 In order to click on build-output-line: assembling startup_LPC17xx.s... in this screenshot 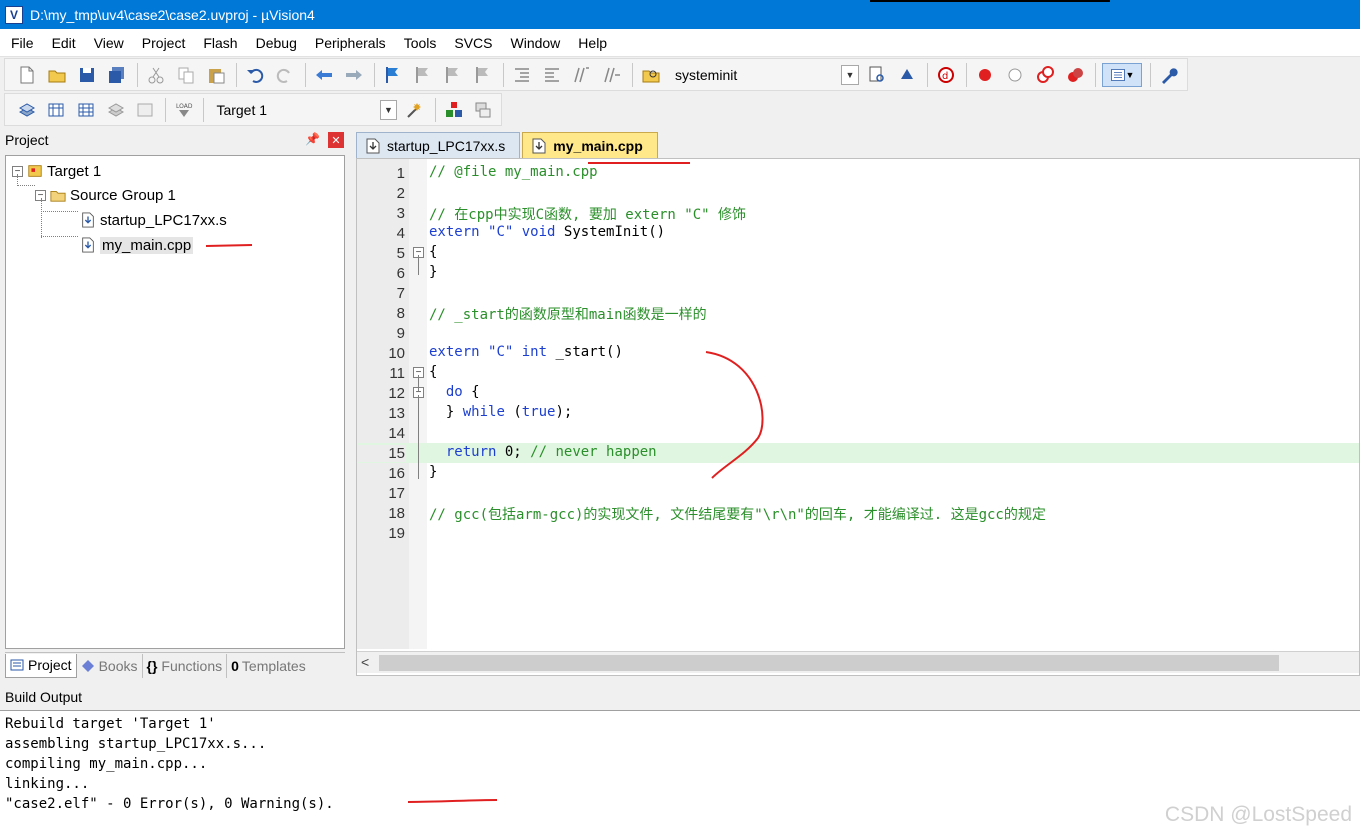, I will do `click(136, 744)`.